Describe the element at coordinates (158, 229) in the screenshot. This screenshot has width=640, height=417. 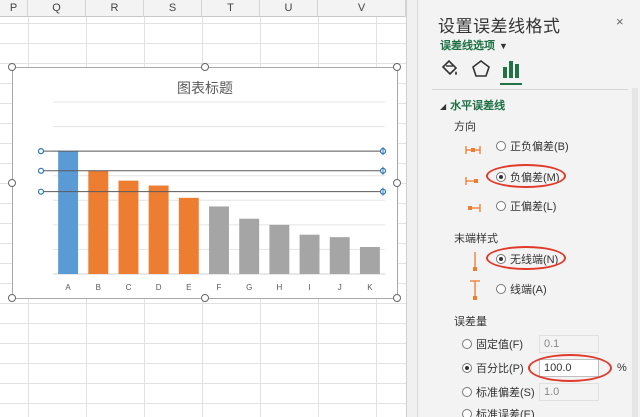
I see `bar-D` at that location.